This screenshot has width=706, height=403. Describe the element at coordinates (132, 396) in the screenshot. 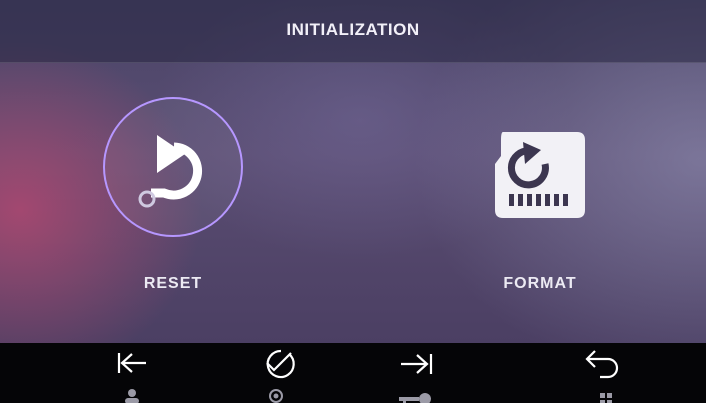

I see `user-icon` at that location.